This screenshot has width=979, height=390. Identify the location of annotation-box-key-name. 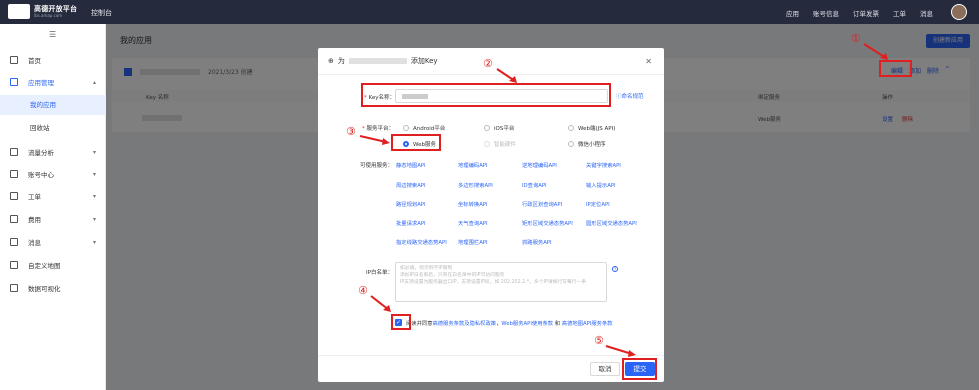
(486, 95).